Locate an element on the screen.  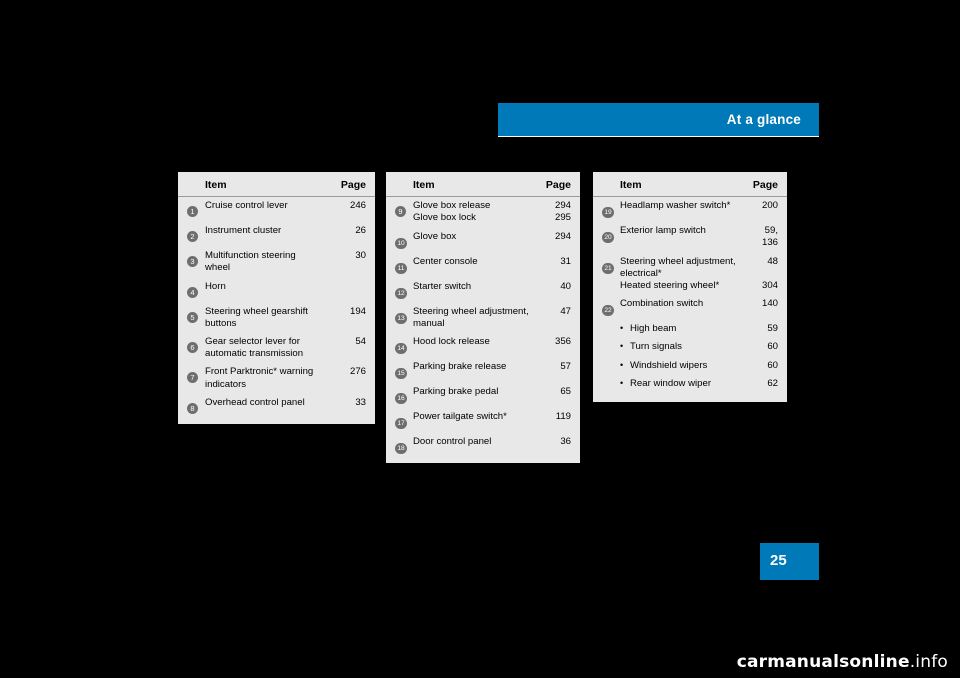
callout-number-badge: 21 is located at coordinates (608, 268).